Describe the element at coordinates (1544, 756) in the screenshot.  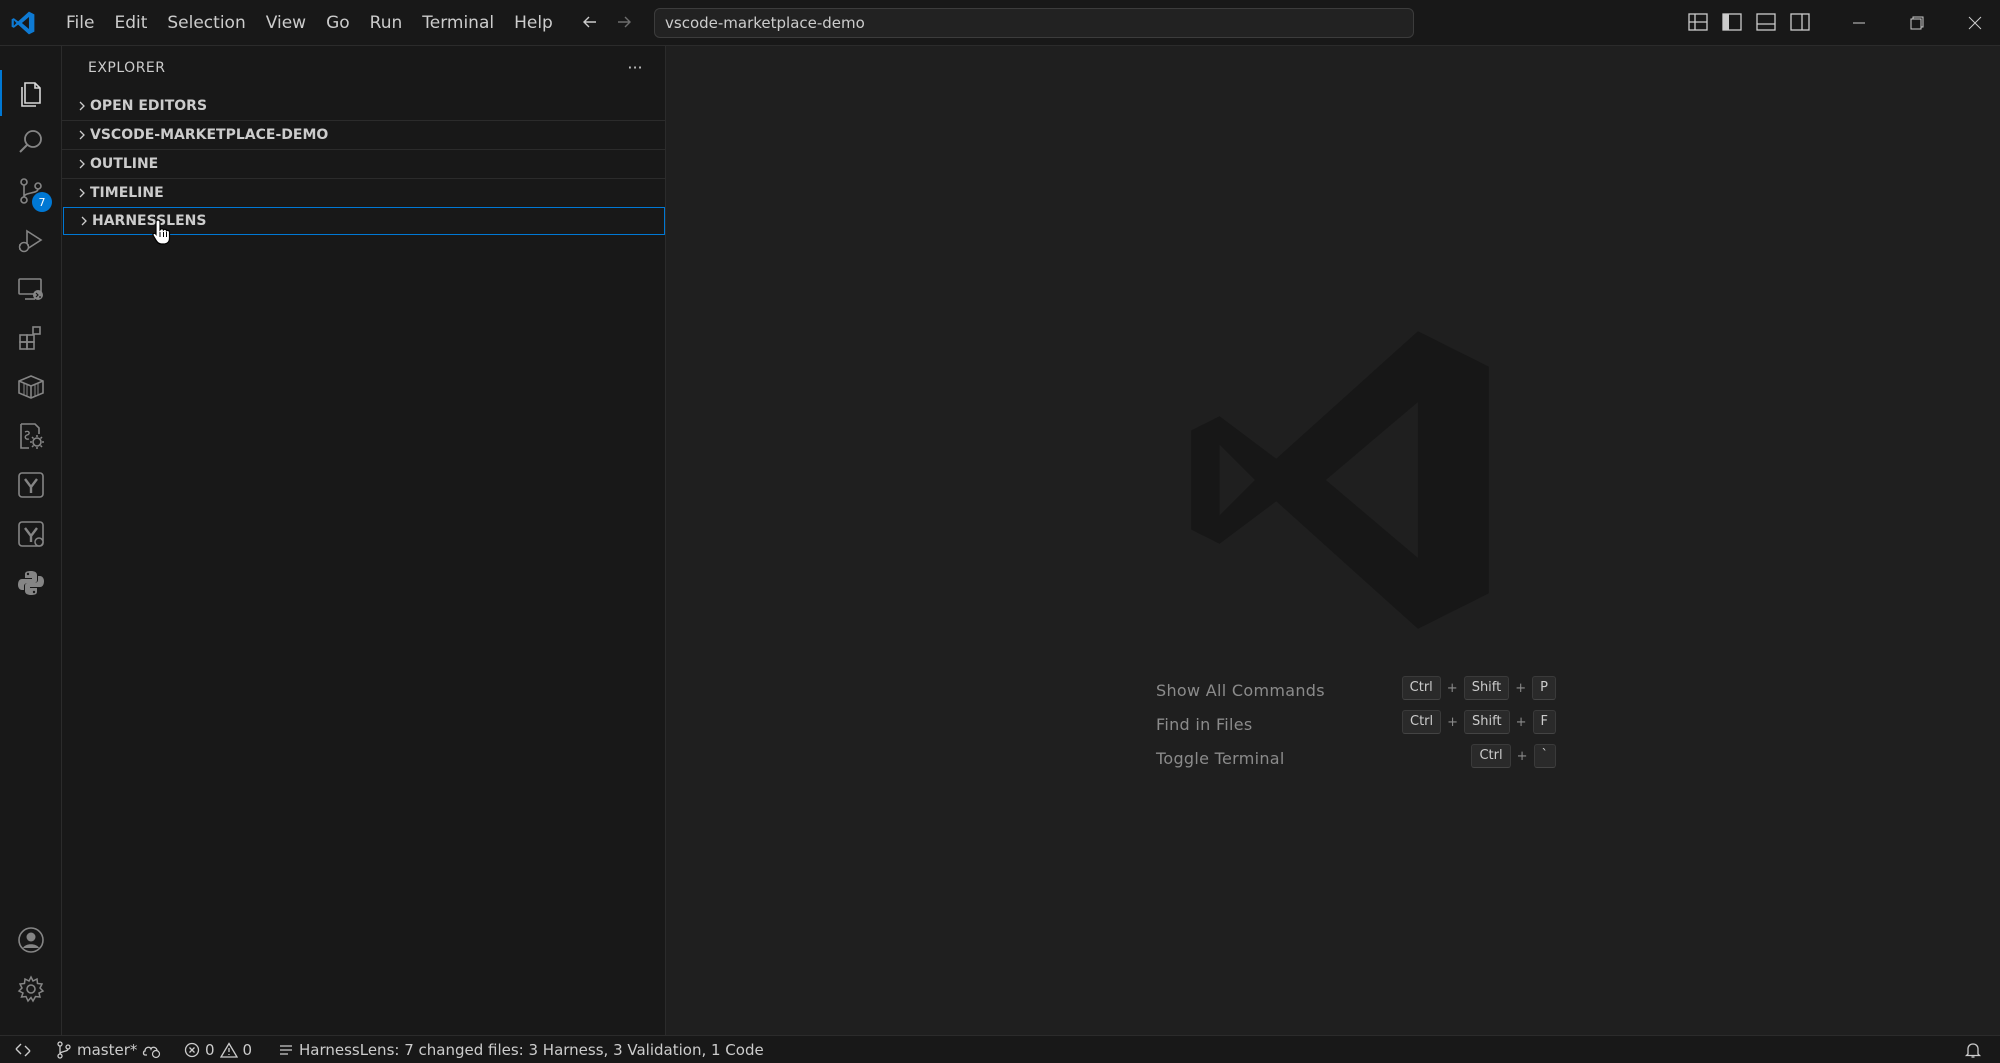
I see `key: `` at that location.